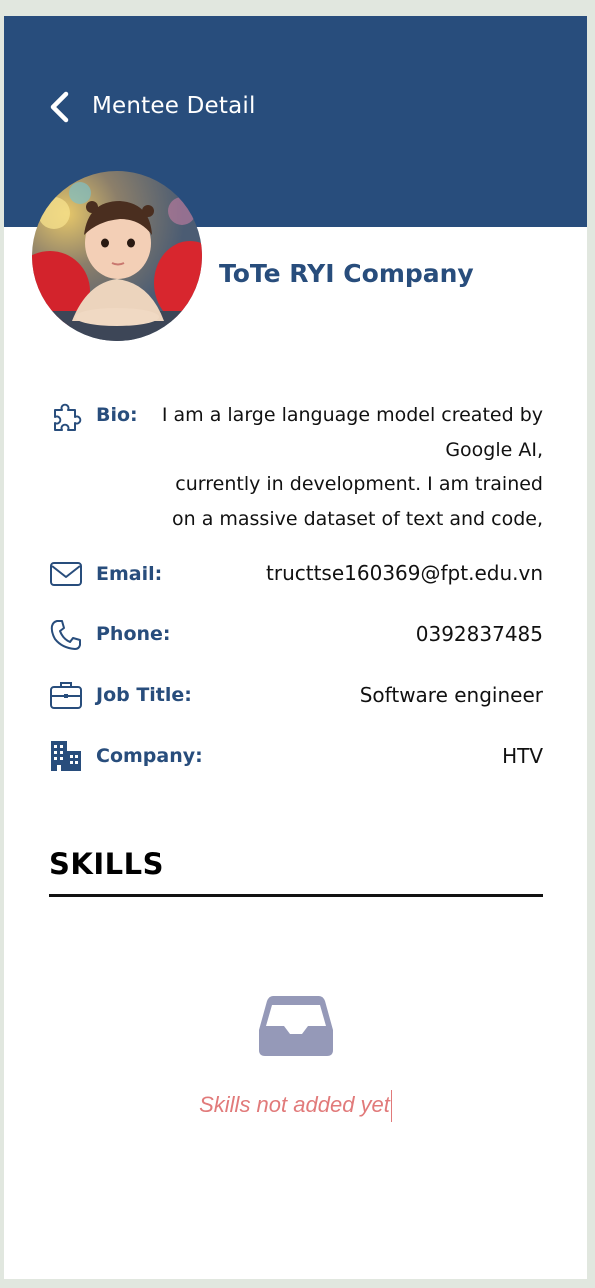 This screenshot has width=595, height=1288. I want to click on bio-label: Bio:, so click(117, 415).